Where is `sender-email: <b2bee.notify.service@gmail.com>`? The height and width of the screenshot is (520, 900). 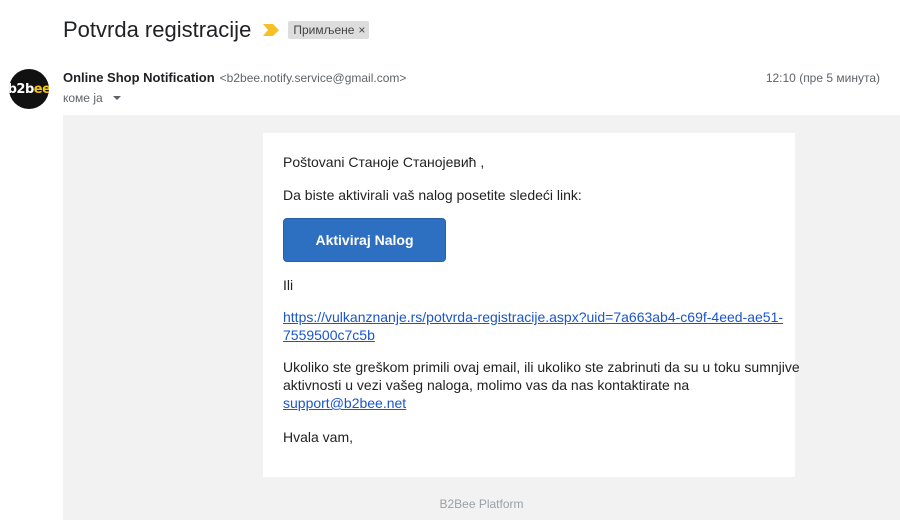 sender-email: <b2bee.notify.service@gmail.com> is located at coordinates (313, 78).